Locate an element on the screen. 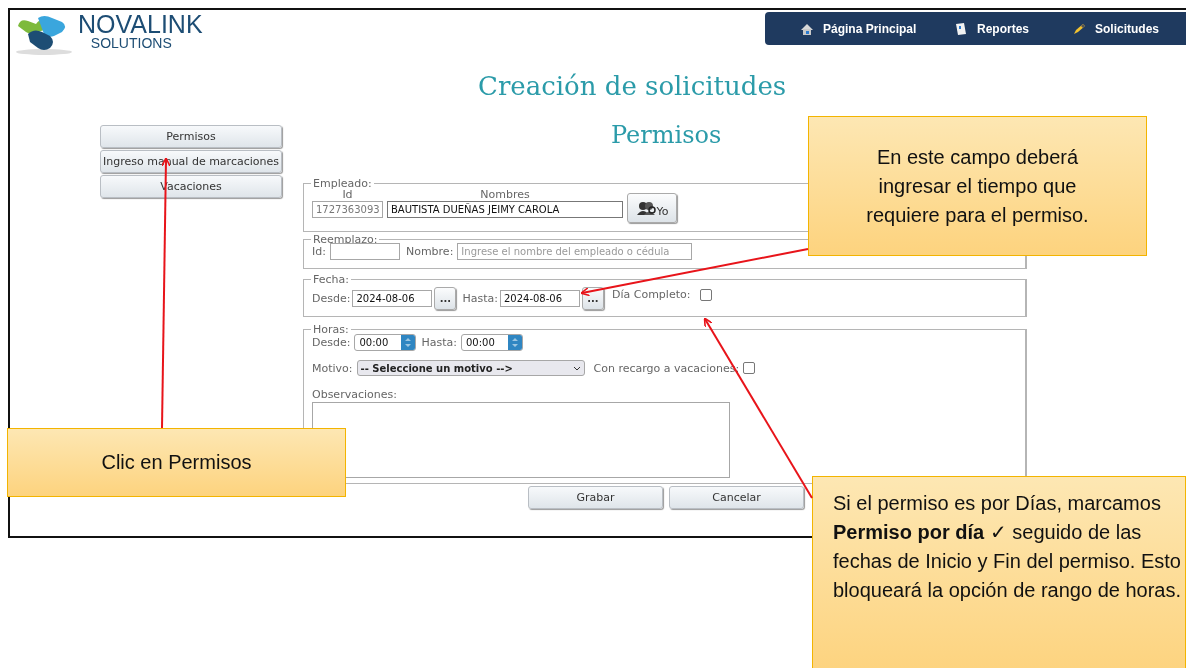 The height and width of the screenshot is (668, 1186). group-label: Empleado: is located at coordinates (342, 183).